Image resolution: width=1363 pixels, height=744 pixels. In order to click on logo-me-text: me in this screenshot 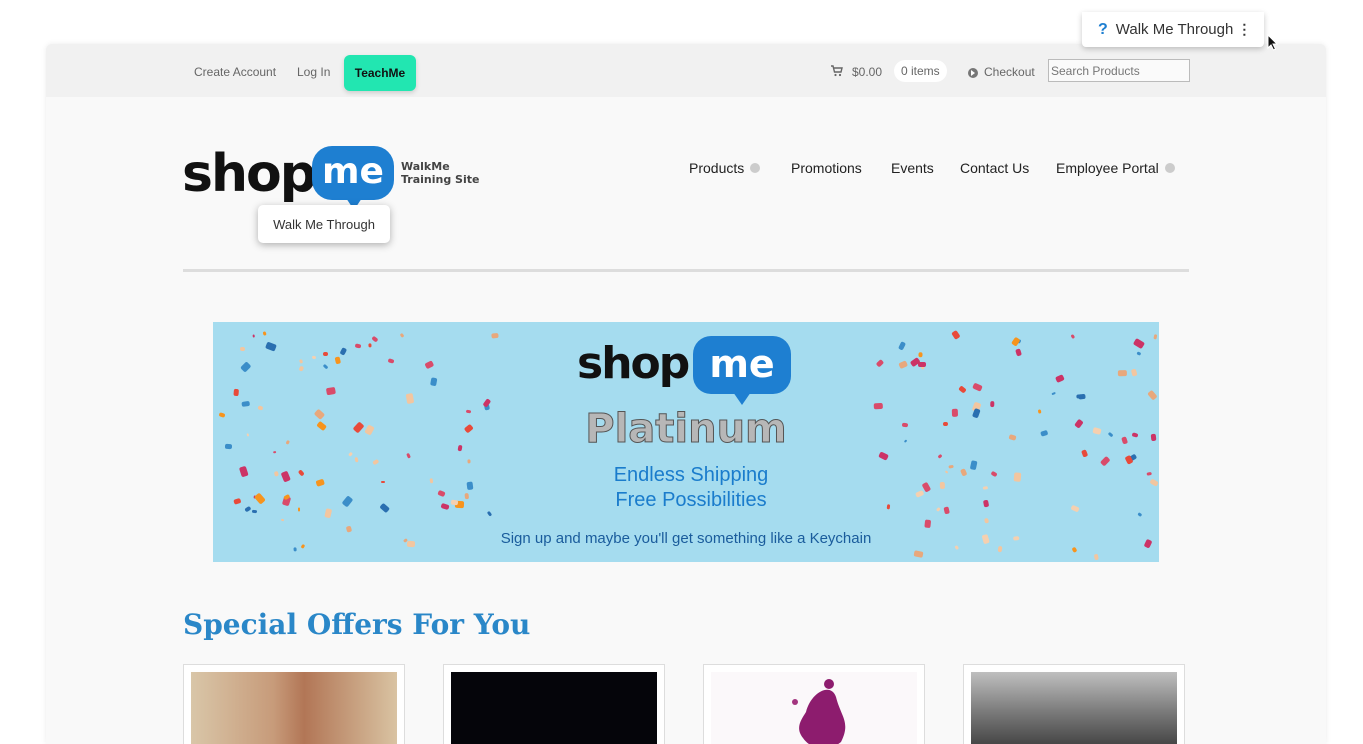, I will do `click(353, 171)`.